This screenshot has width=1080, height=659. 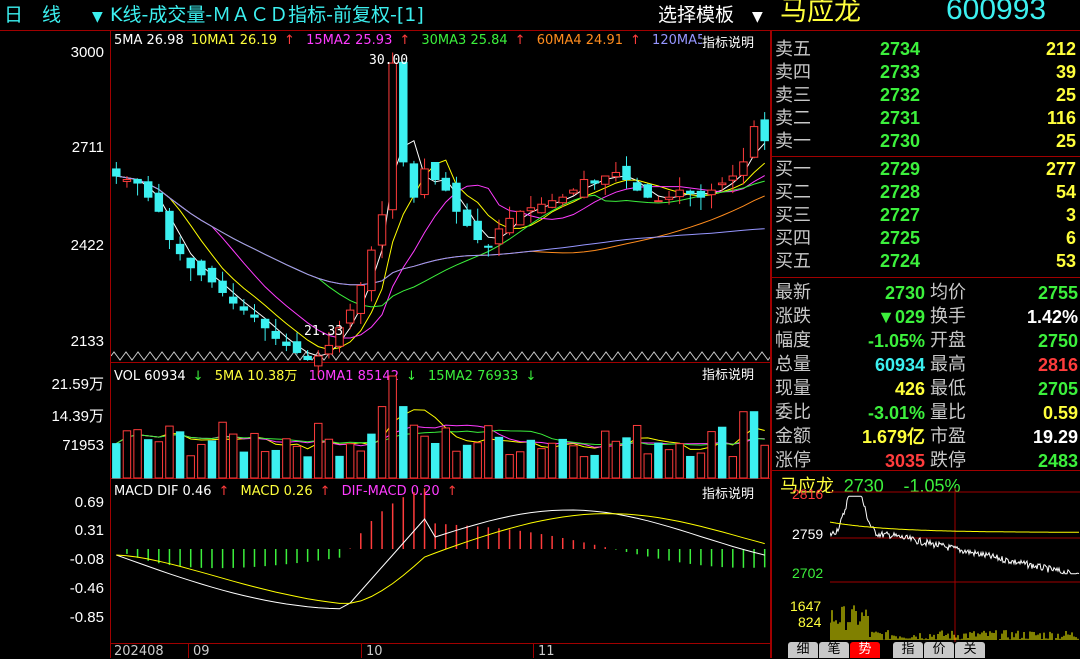 I want to click on tab-detail: 细, so click(x=803, y=650).